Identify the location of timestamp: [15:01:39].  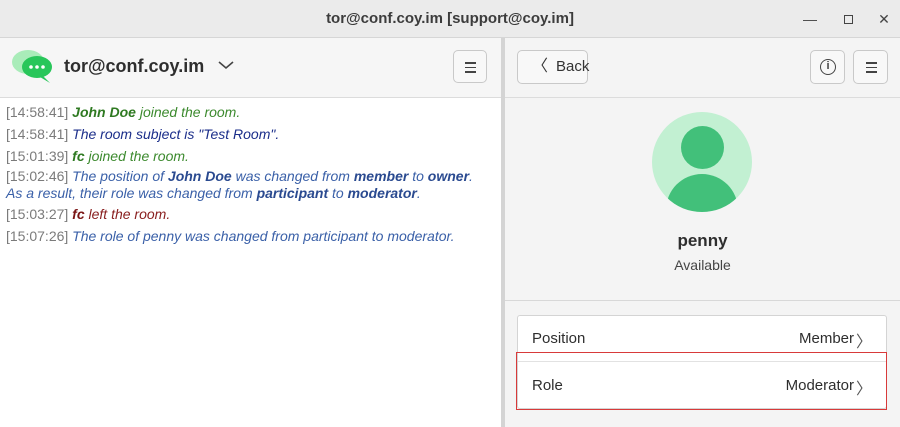
(37, 156).